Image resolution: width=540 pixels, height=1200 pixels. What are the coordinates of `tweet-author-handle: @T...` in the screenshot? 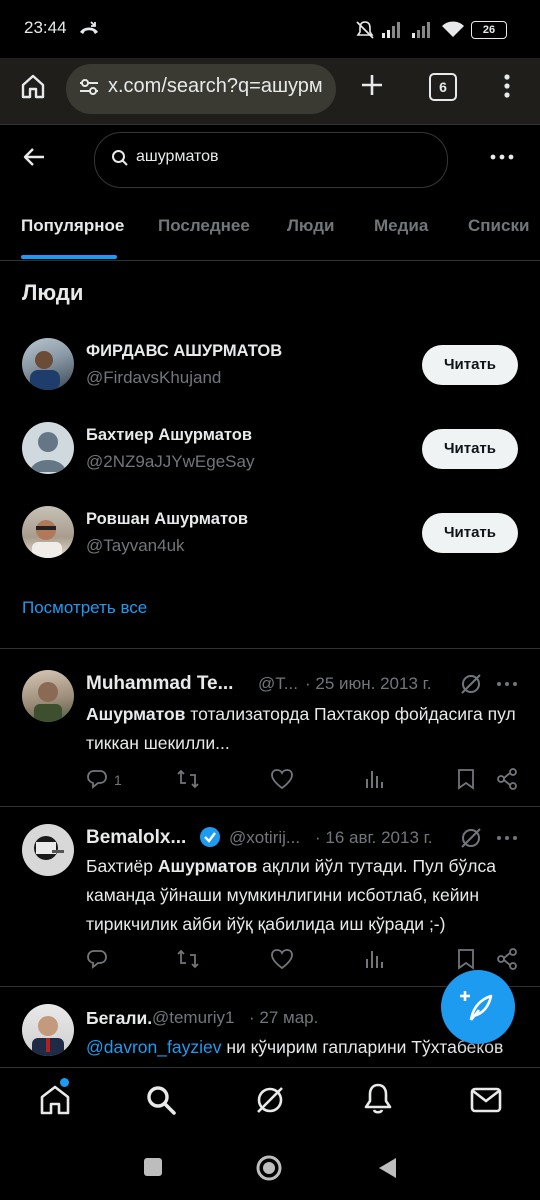 It's located at (278, 683).